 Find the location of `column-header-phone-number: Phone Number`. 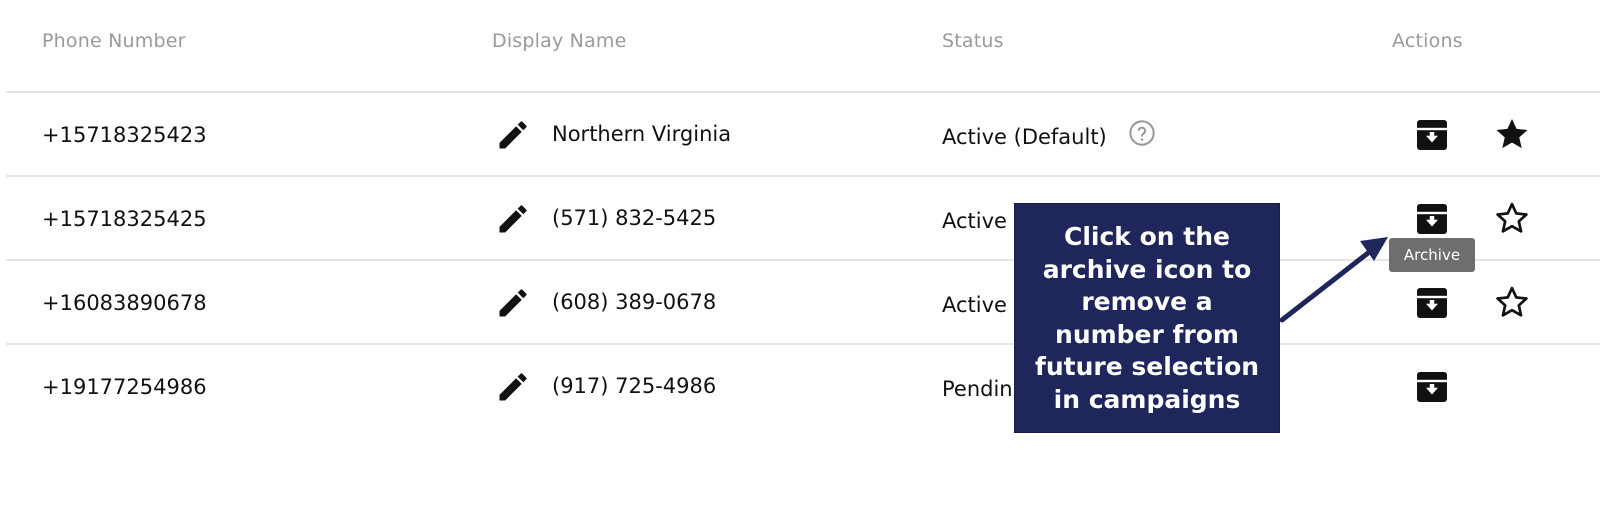

column-header-phone-number: Phone Number is located at coordinates (114, 41).